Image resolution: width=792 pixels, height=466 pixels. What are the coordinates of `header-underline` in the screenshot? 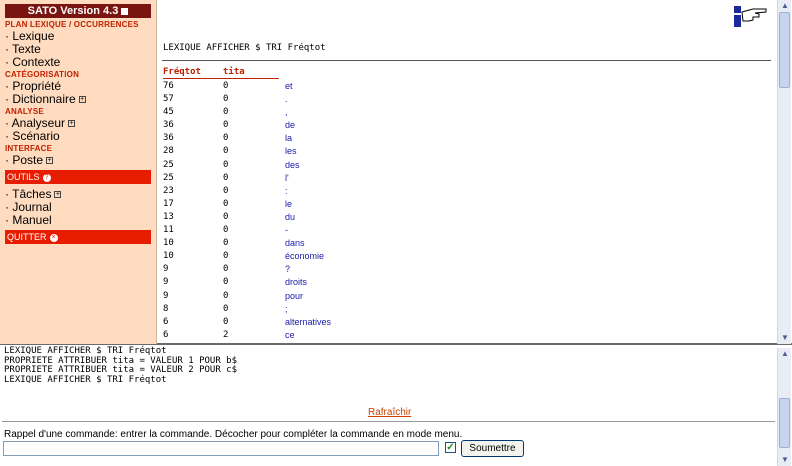 It's located at (221, 78).